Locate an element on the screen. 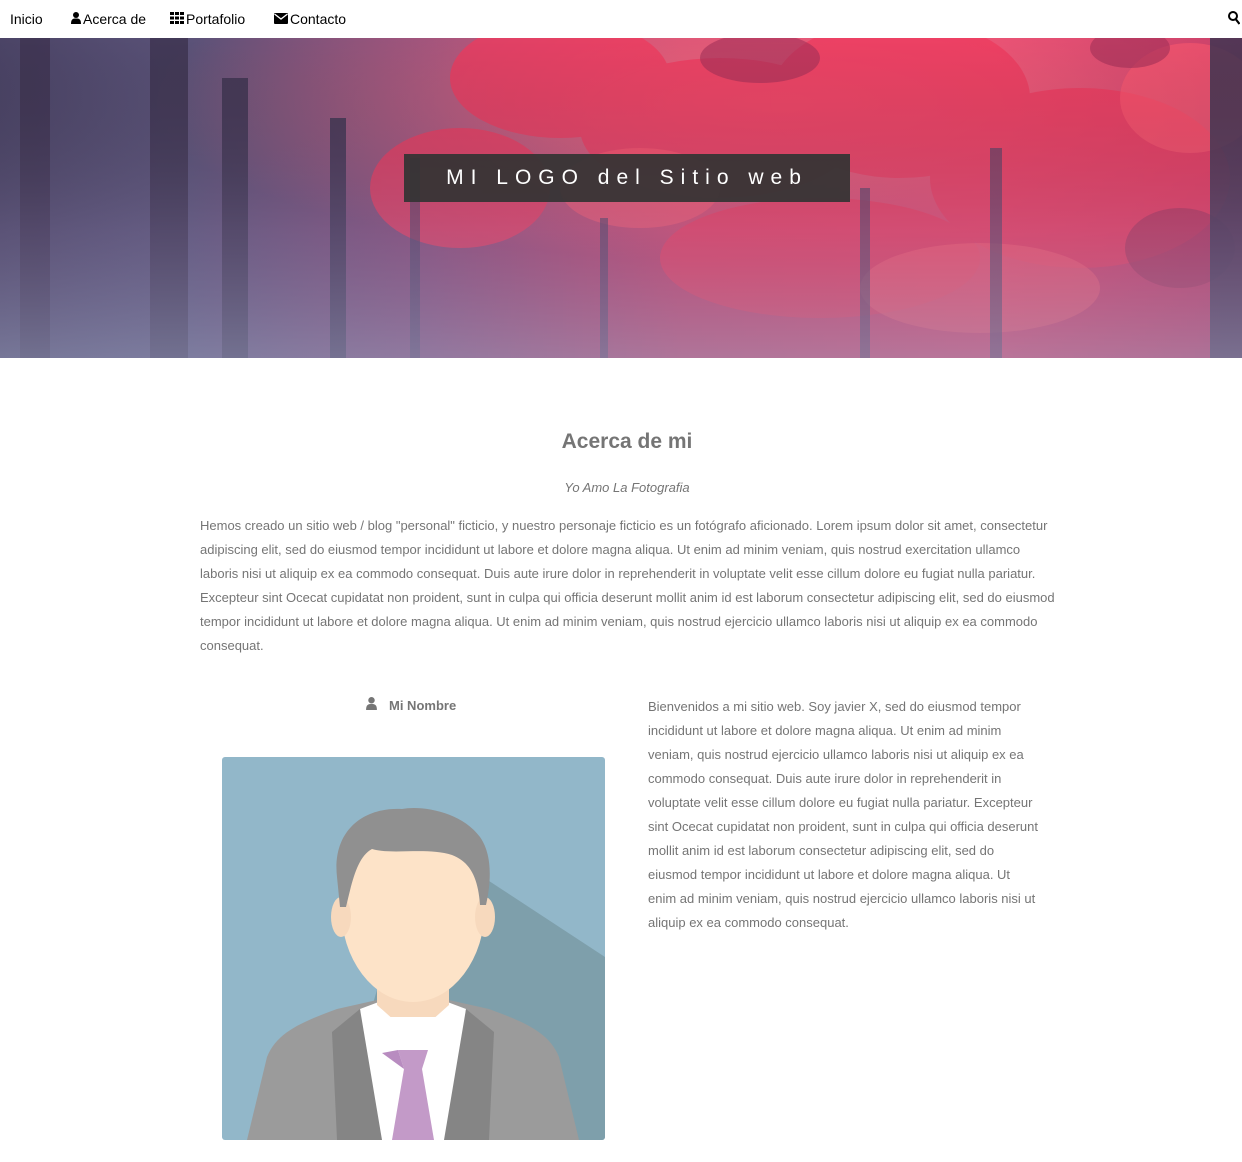  nav-item-label: Acerca de is located at coordinates (115, 19).